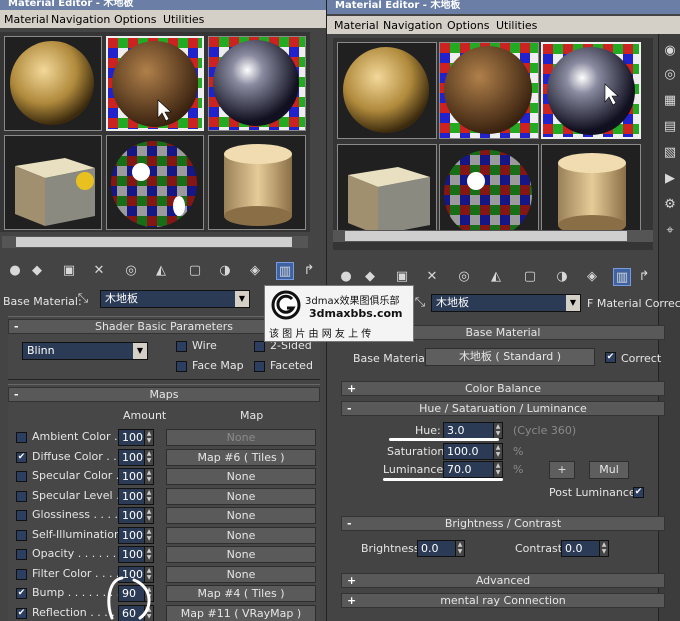 The height and width of the screenshot is (621, 680). Describe the element at coordinates (370, 277) in the screenshot. I see `put-to-scene-icon: ◆` at that location.